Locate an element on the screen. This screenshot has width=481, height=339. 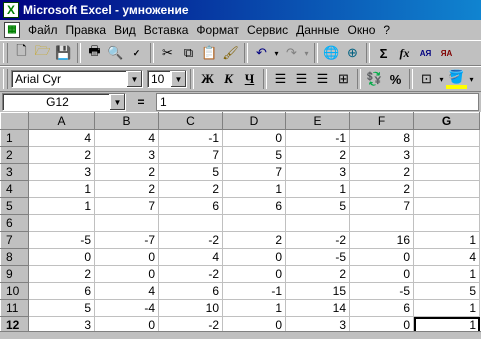
cell-a3: 3 is located at coordinates (61, 172).